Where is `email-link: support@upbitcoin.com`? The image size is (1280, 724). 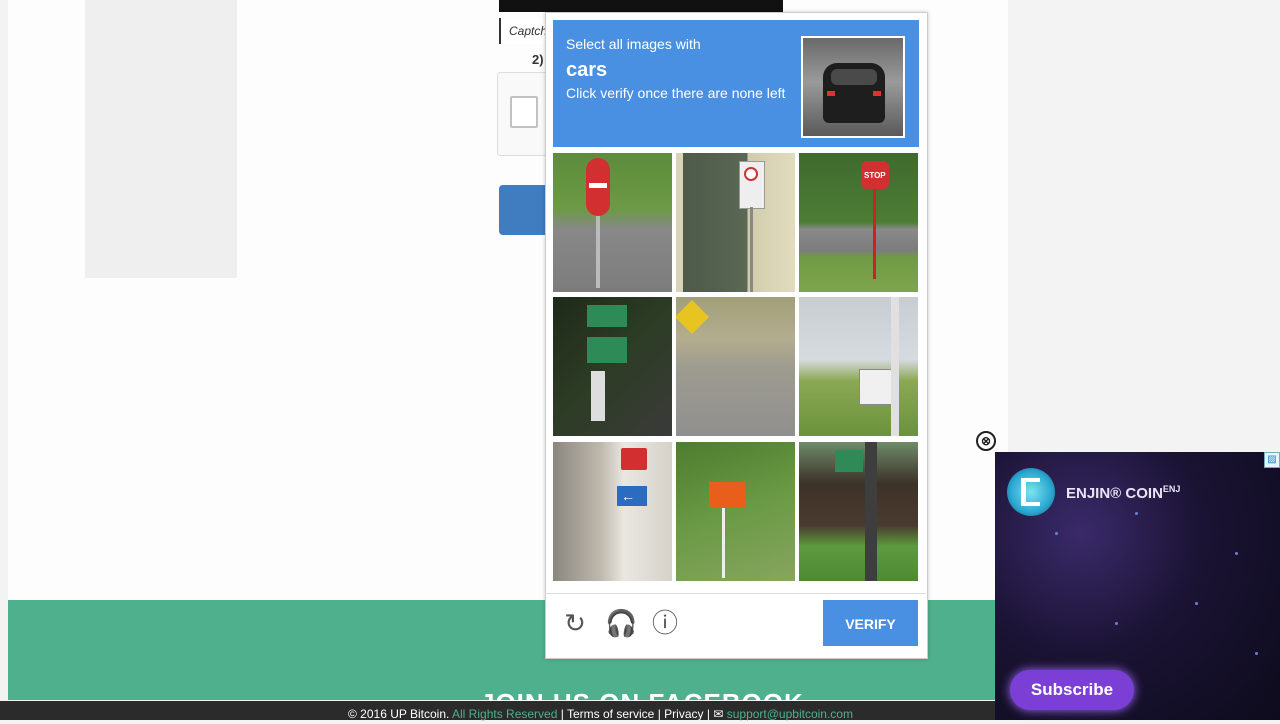 email-link: support@upbitcoin.com is located at coordinates (790, 714).